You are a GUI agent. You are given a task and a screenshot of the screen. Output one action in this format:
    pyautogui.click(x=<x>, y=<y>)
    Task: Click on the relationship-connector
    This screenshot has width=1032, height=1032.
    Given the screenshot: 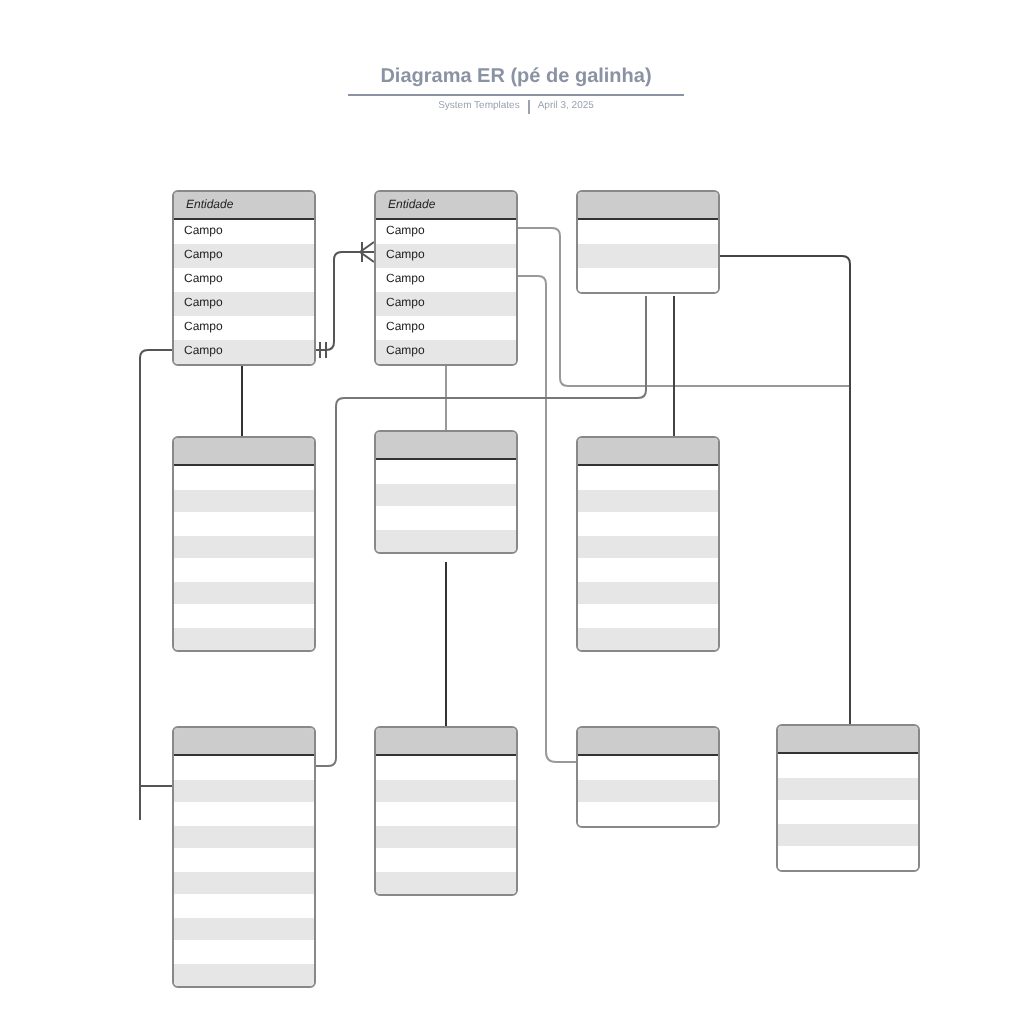 What is the action you would take?
    pyautogui.click(x=345, y=300)
    